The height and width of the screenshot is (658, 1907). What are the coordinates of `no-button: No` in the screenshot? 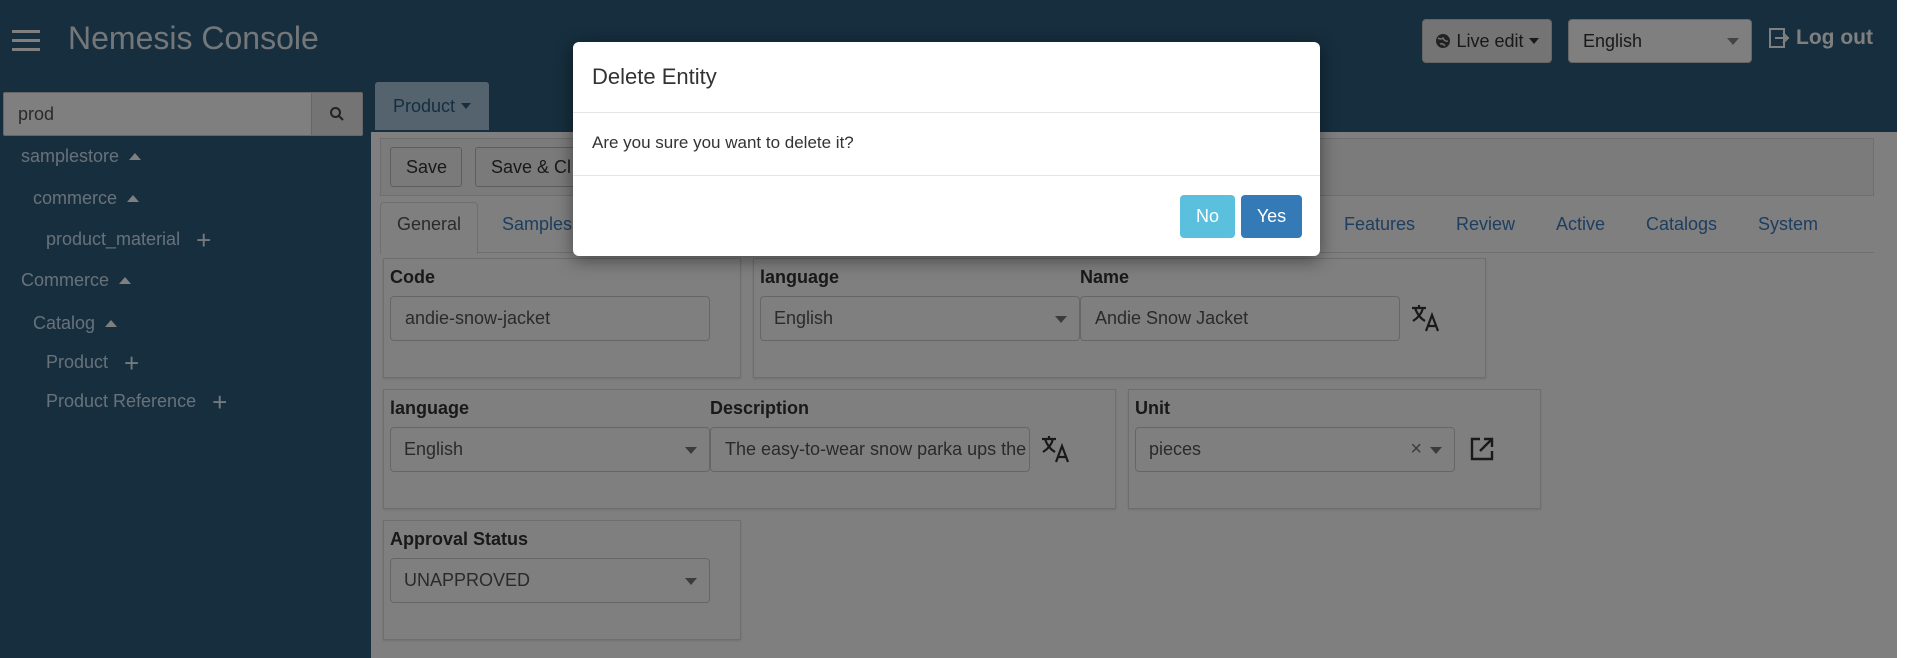 It's located at (1207, 216).